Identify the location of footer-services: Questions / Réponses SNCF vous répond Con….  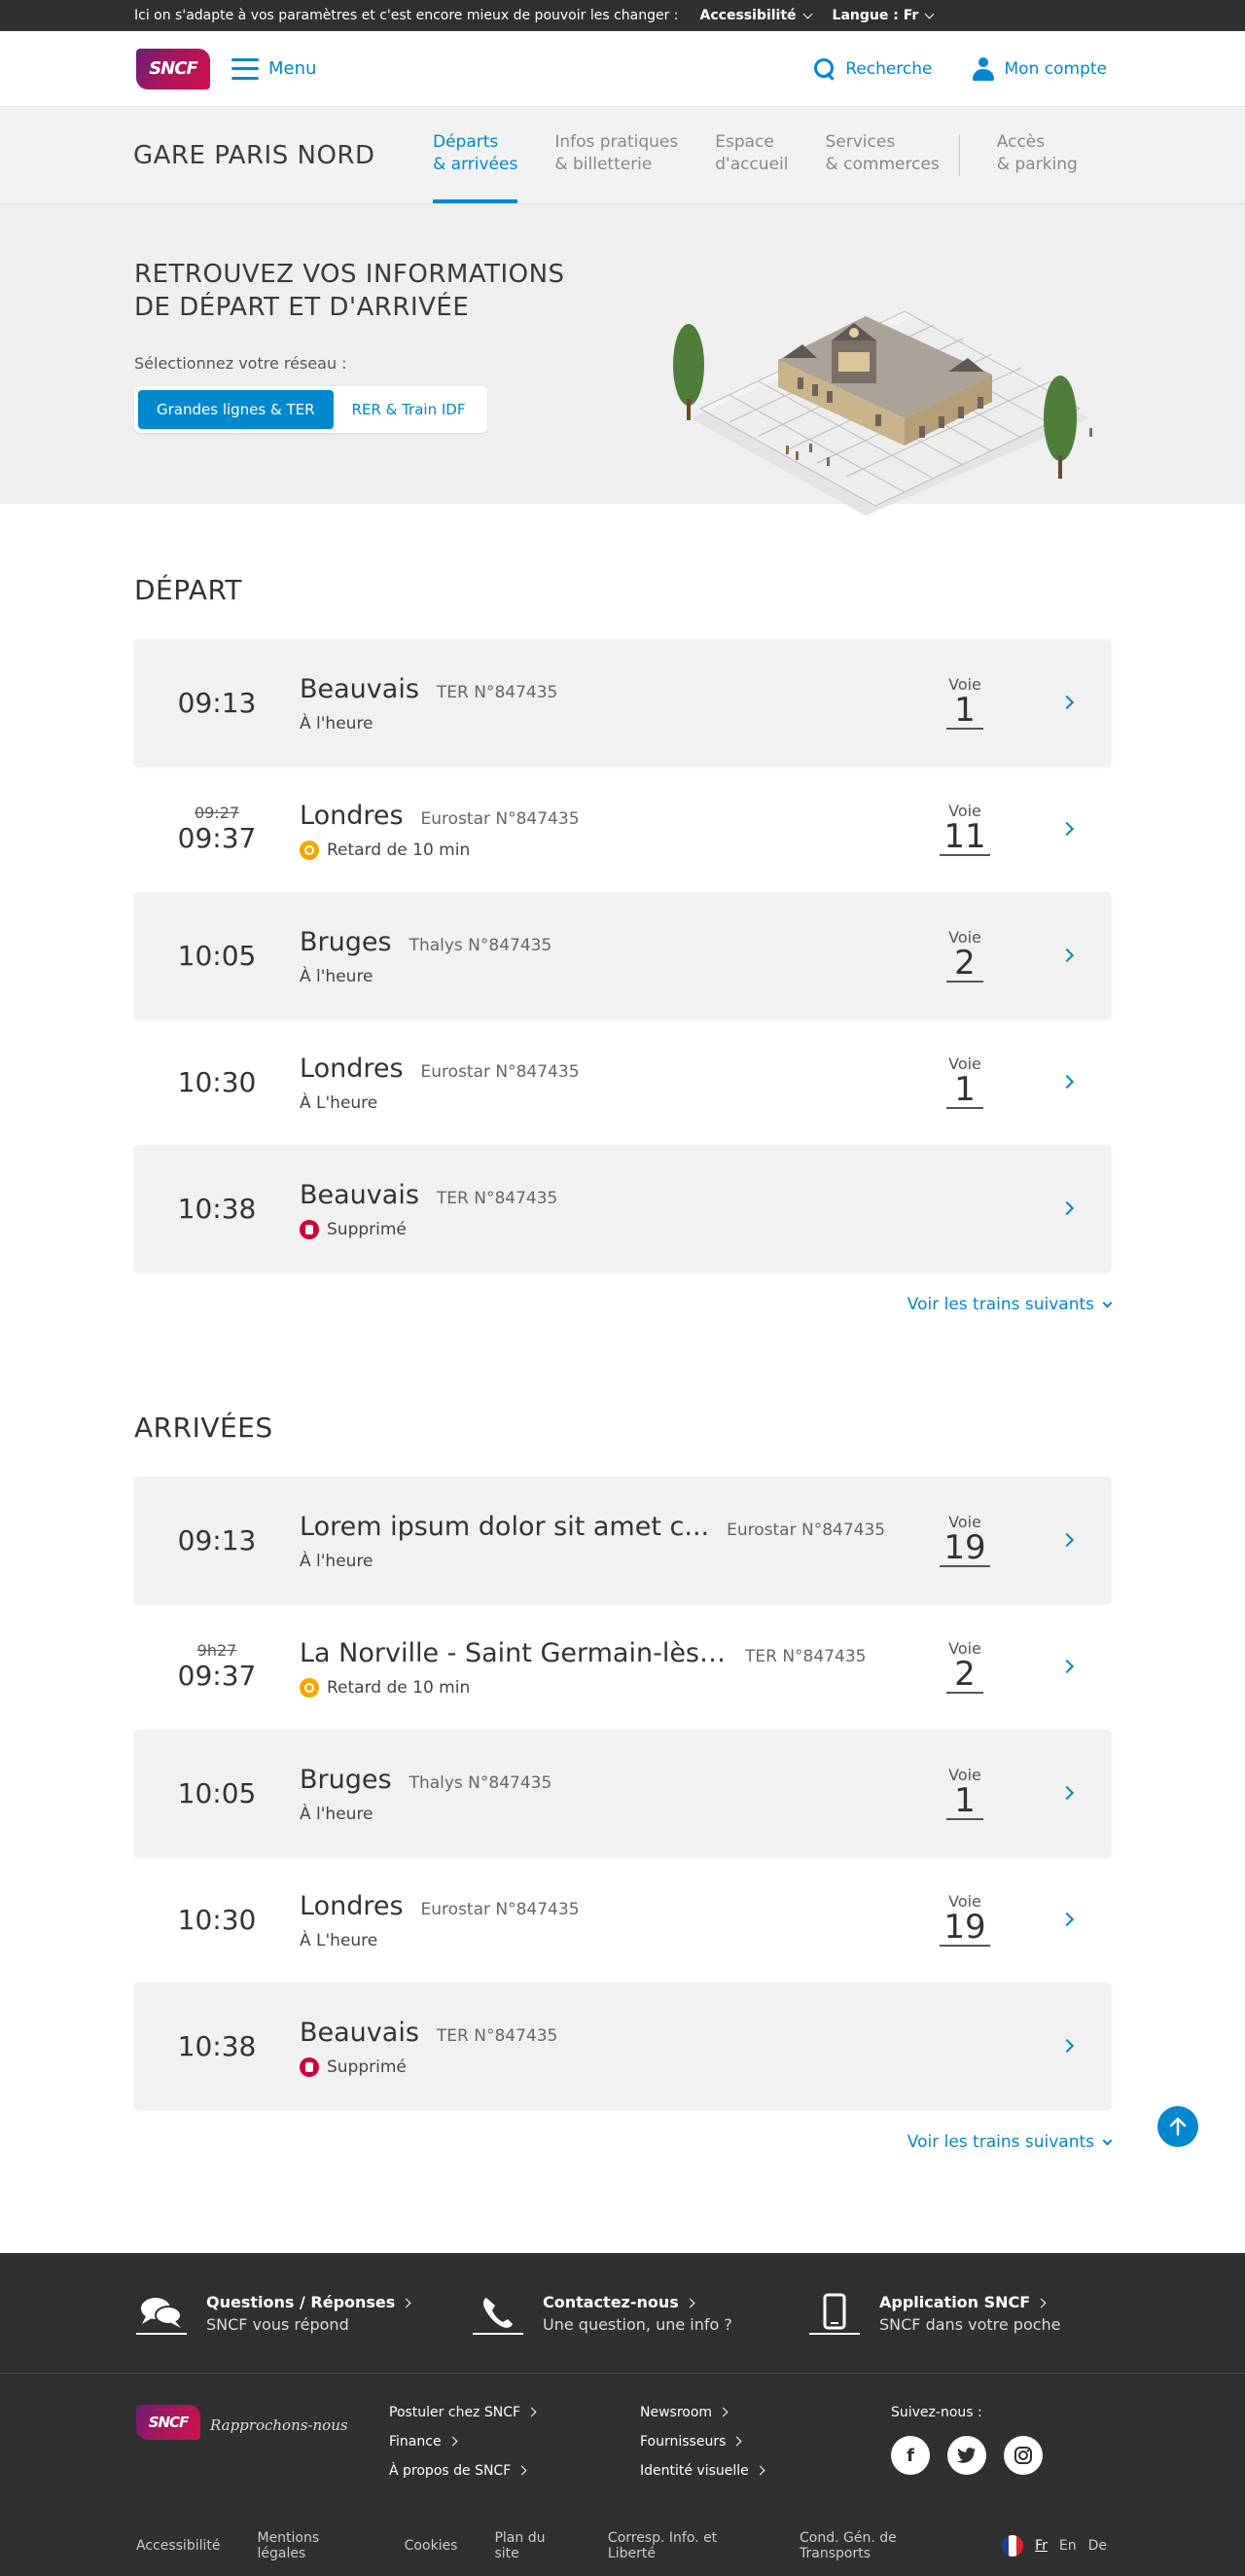
(622, 2313).